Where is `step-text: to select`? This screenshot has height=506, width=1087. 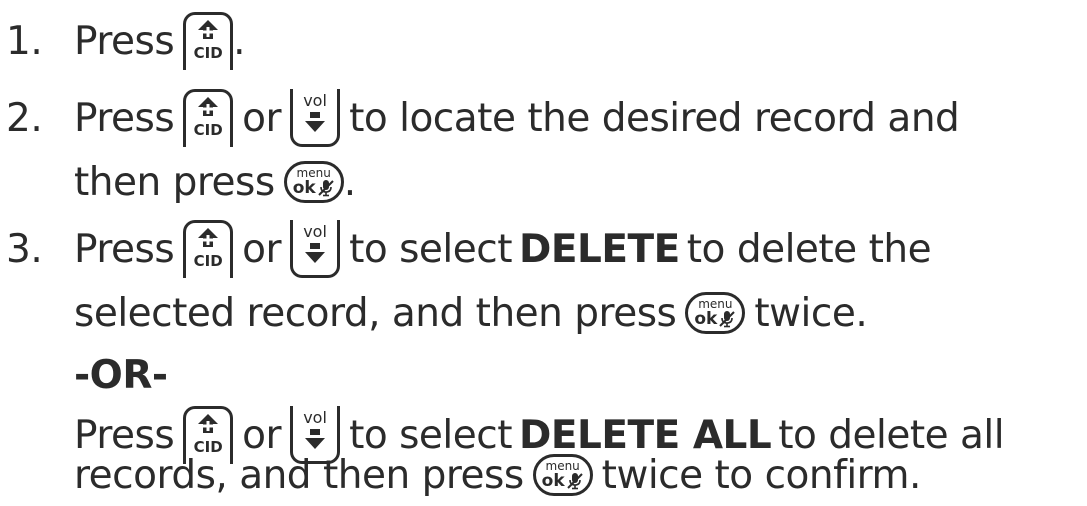
step-text: to select is located at coordinates (430, 249).